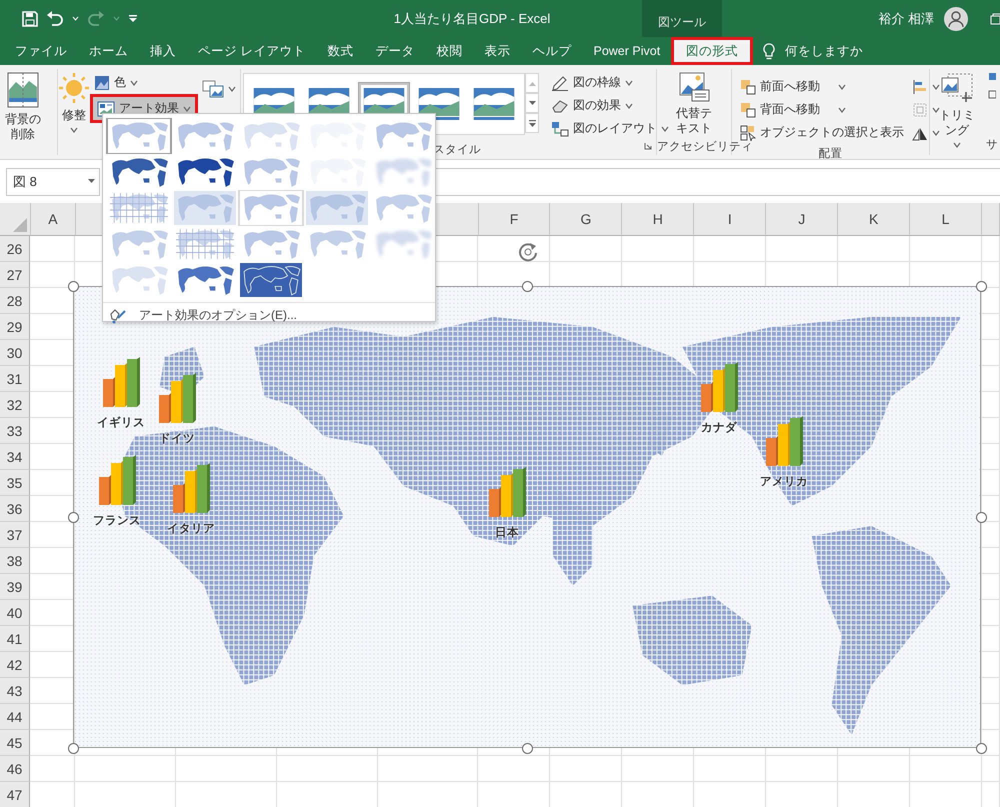 The height and width of the screenshot is (807, 1000). What do you see at coordinates (705, 147) in the screenshot?
I see `group-label: アクセシビリティ` at bounding box center [705, 147].